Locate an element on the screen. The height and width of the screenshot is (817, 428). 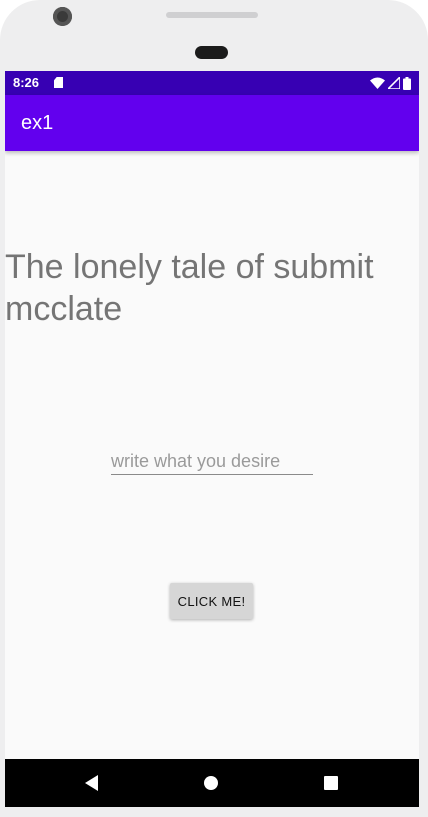
navigation-bar is located at coordinates (212, 783).